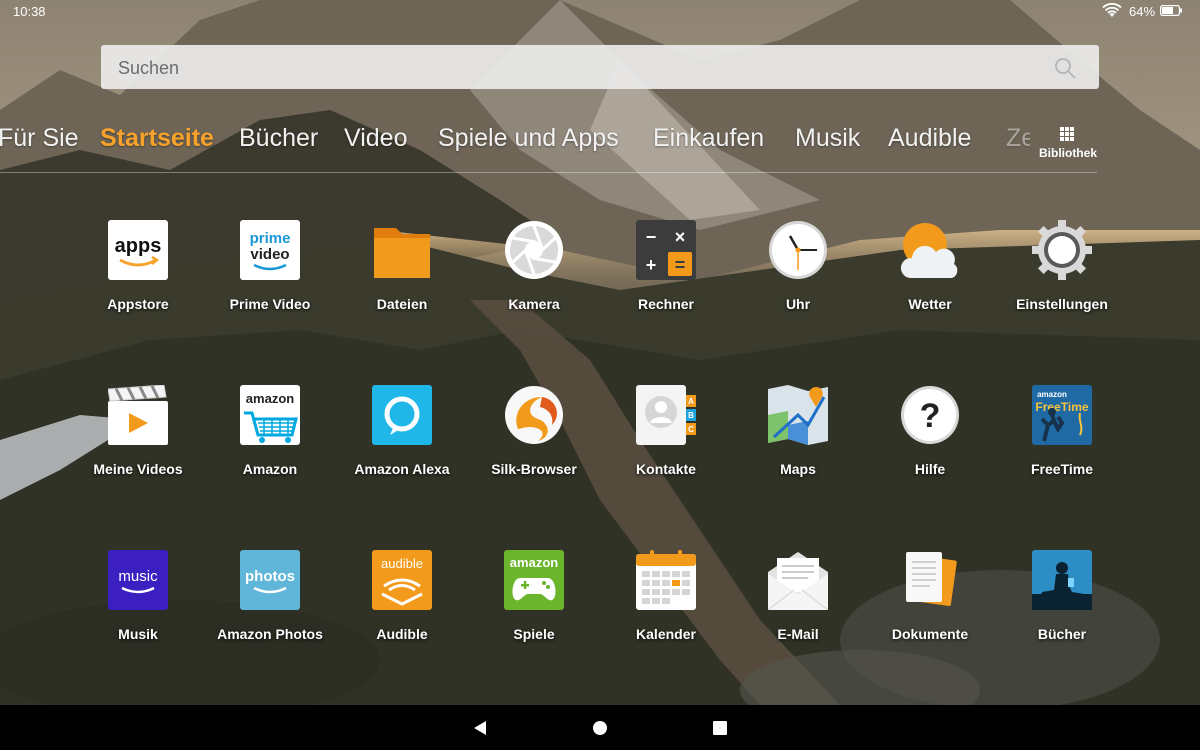 The height and width of the screenshot is (750, 1200). What do you see at coordinates (651, 237) in the screenshot?
I see `calc-minus: −` at bounding box center [651, 237].